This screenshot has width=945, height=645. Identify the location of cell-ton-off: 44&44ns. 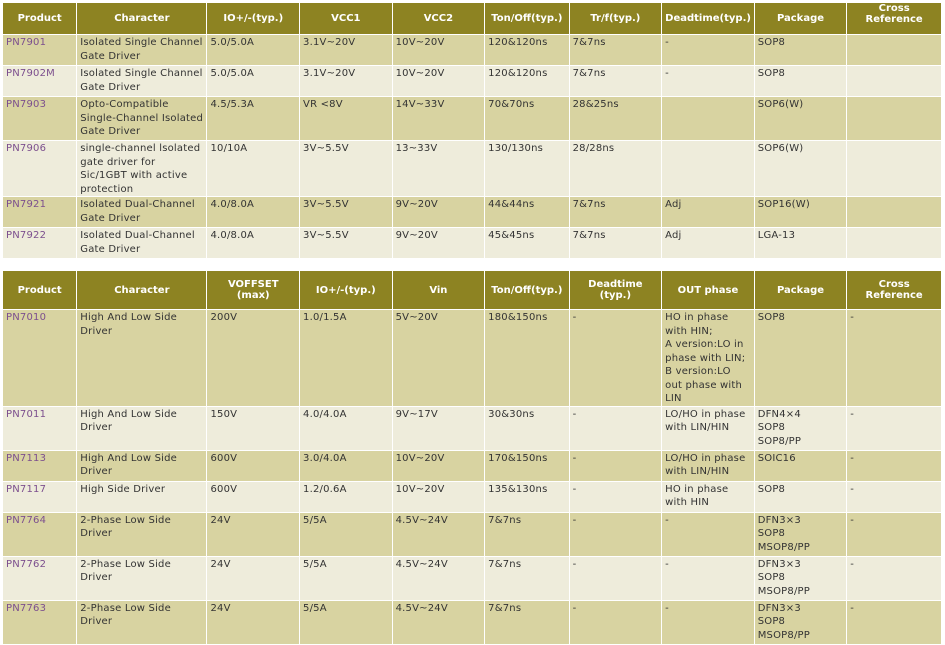
(527, 212).